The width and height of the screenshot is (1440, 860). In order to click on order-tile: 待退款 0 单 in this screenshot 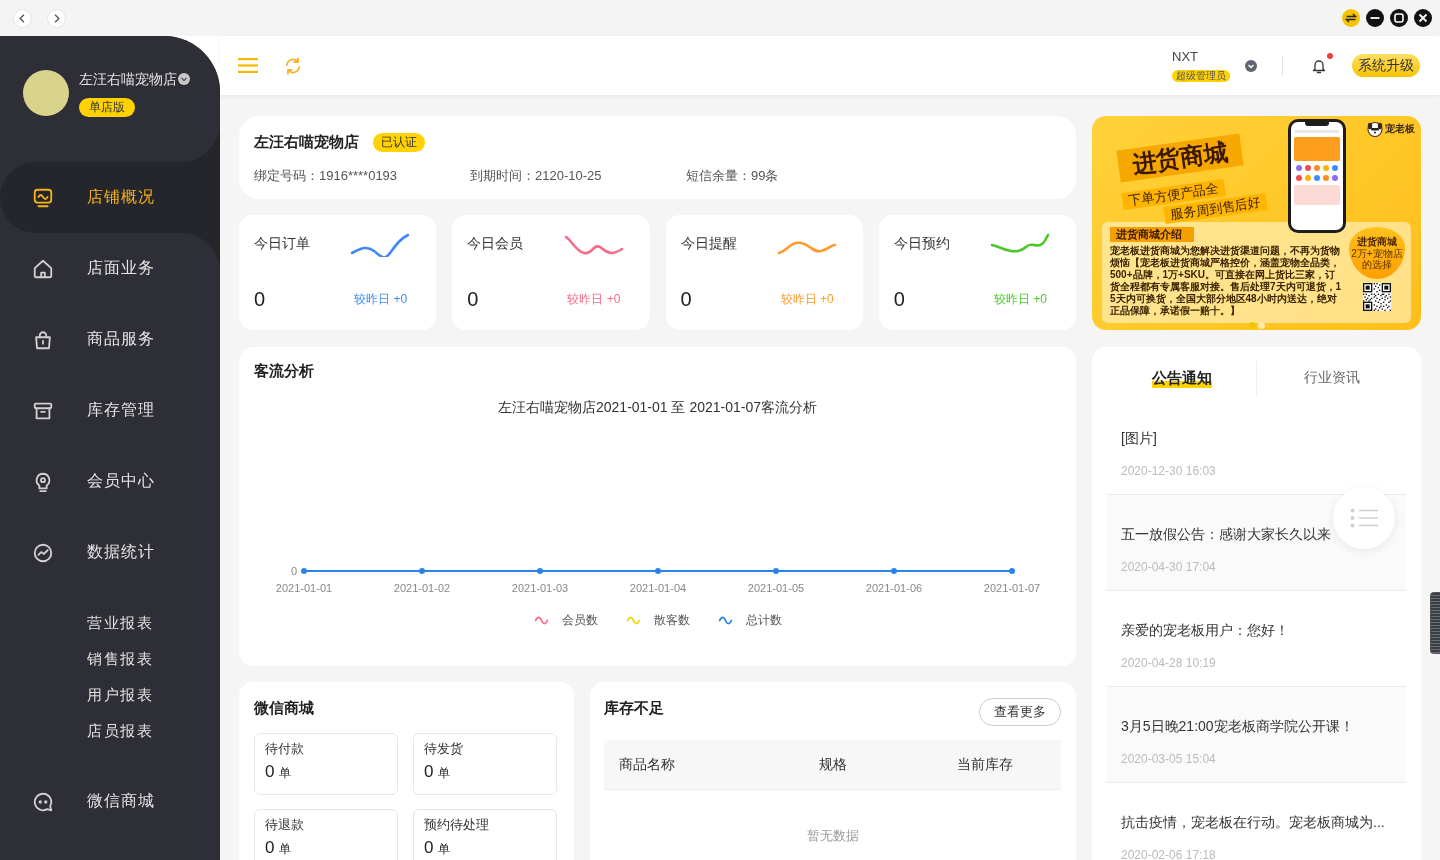, I will do `click(326, 834)`.